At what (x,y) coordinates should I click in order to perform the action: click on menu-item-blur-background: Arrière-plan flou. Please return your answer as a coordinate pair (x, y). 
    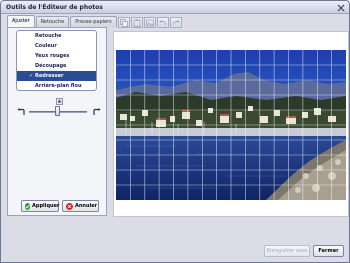
    Looking at the image, I should click on (56, 86).